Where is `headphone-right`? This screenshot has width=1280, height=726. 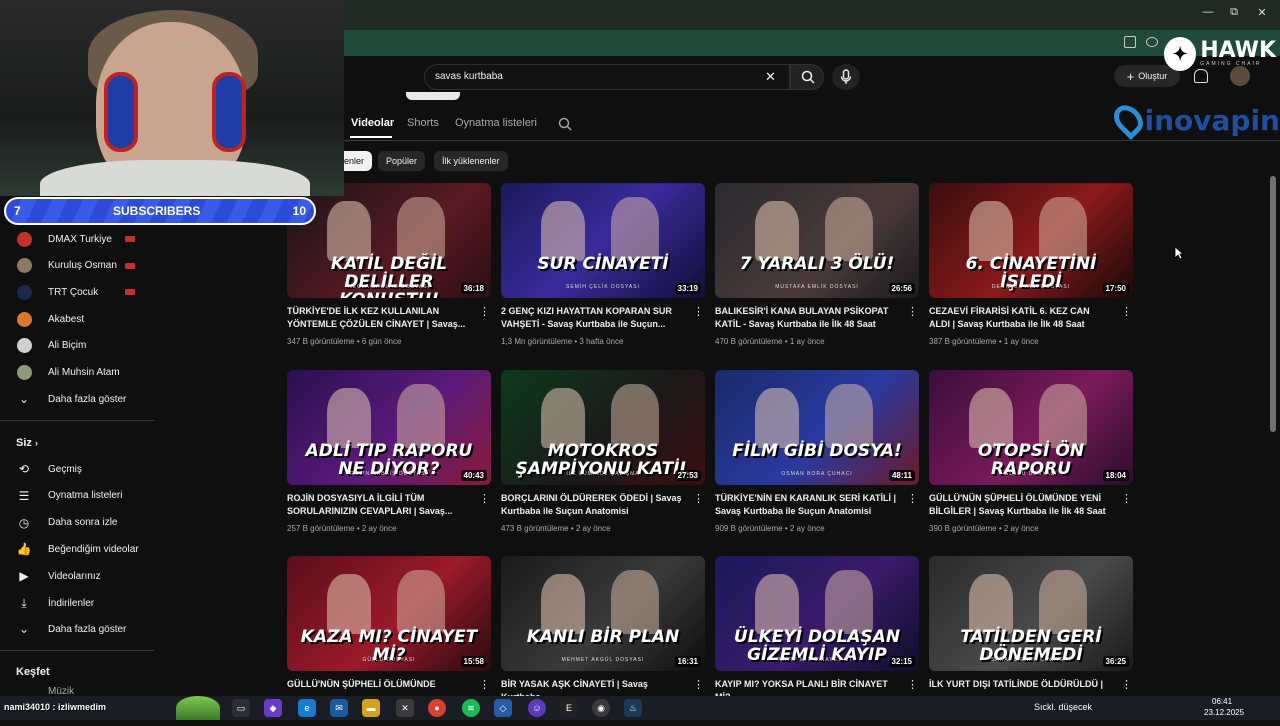 headphone-right is located at coordinates (229, 112).